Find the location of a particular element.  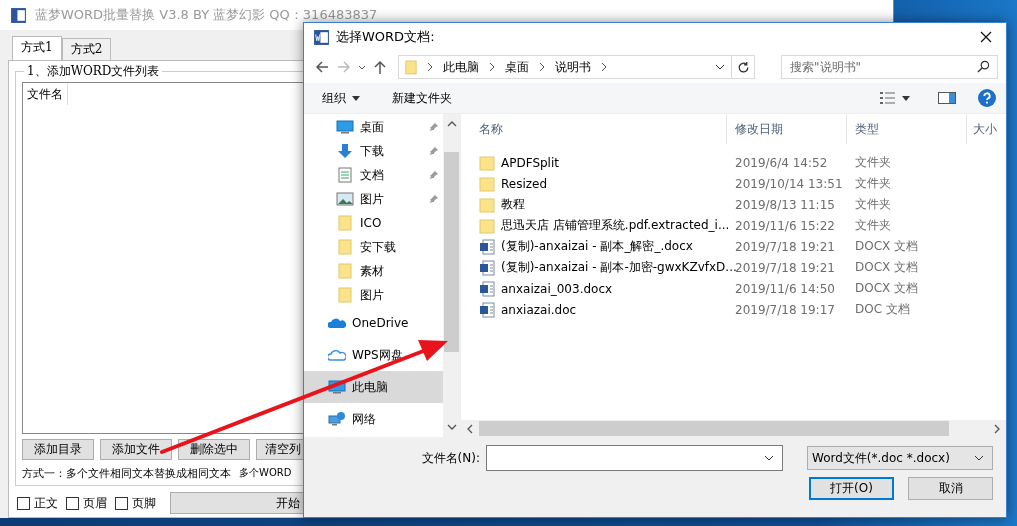

file-row: anxiazai.doc 2019/7/18 19:17 DOC 文档 is located at coordinates (736, 309).